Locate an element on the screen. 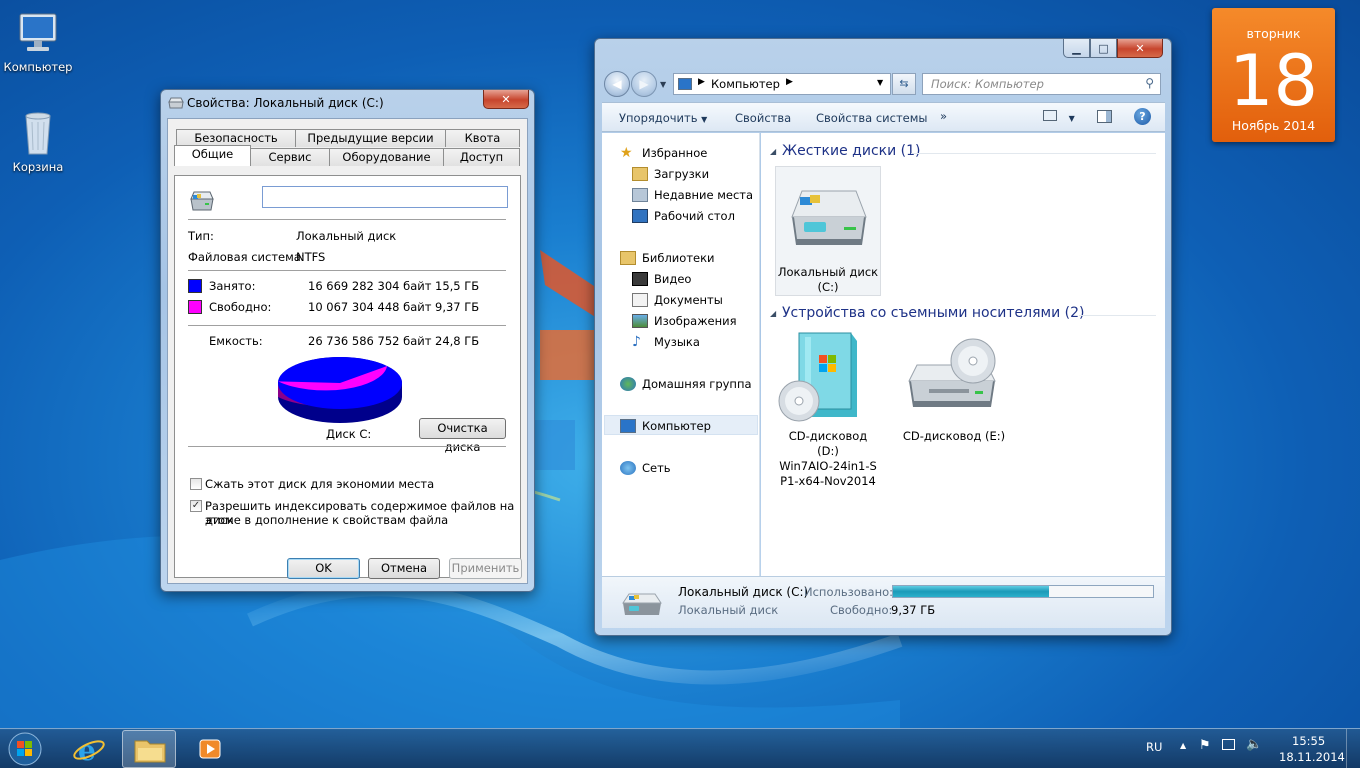  cancel-button: Отмена is located at coordinates (404, 568).